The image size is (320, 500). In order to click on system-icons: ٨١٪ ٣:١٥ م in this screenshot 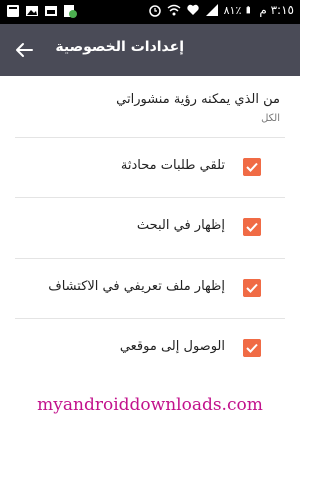, I will do `click(221, 10)`.